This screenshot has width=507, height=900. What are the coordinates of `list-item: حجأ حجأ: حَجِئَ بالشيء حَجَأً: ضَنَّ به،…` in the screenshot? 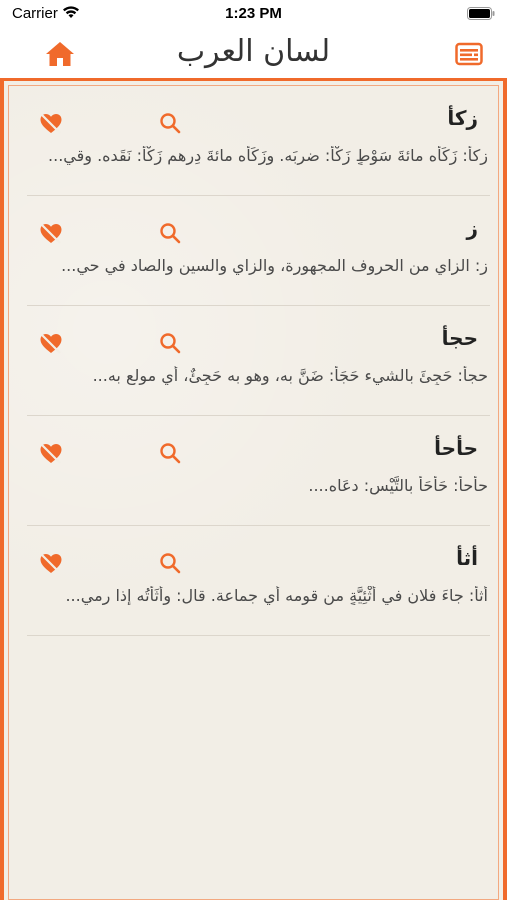 It's located at (258, 361).